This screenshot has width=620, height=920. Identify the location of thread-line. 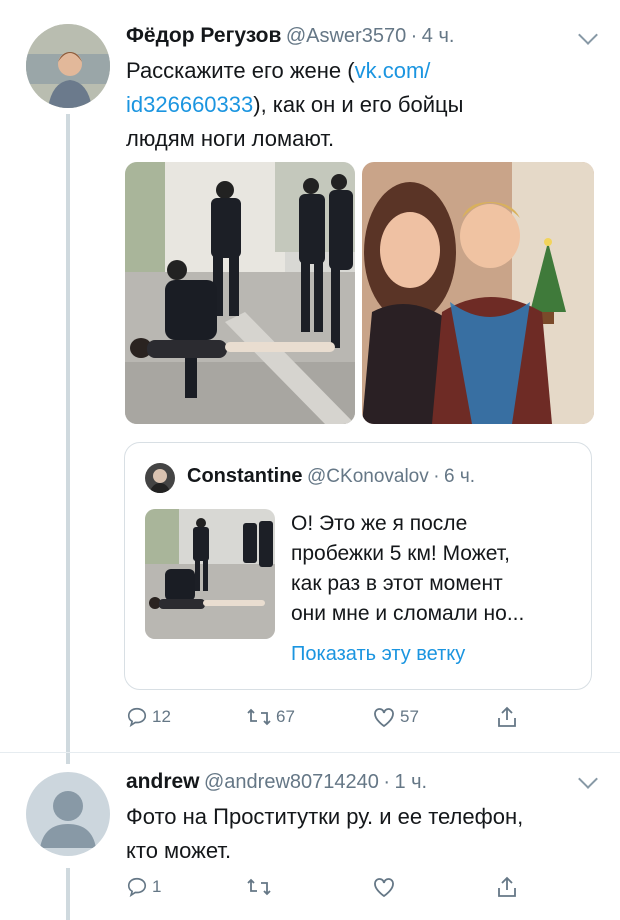
(68, 439).